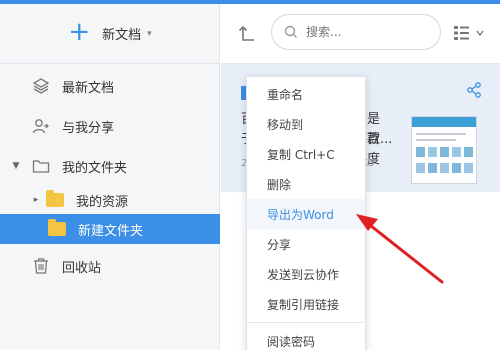  I want to click on menu-item-read-password: 阅读密码, so click(306, 338).